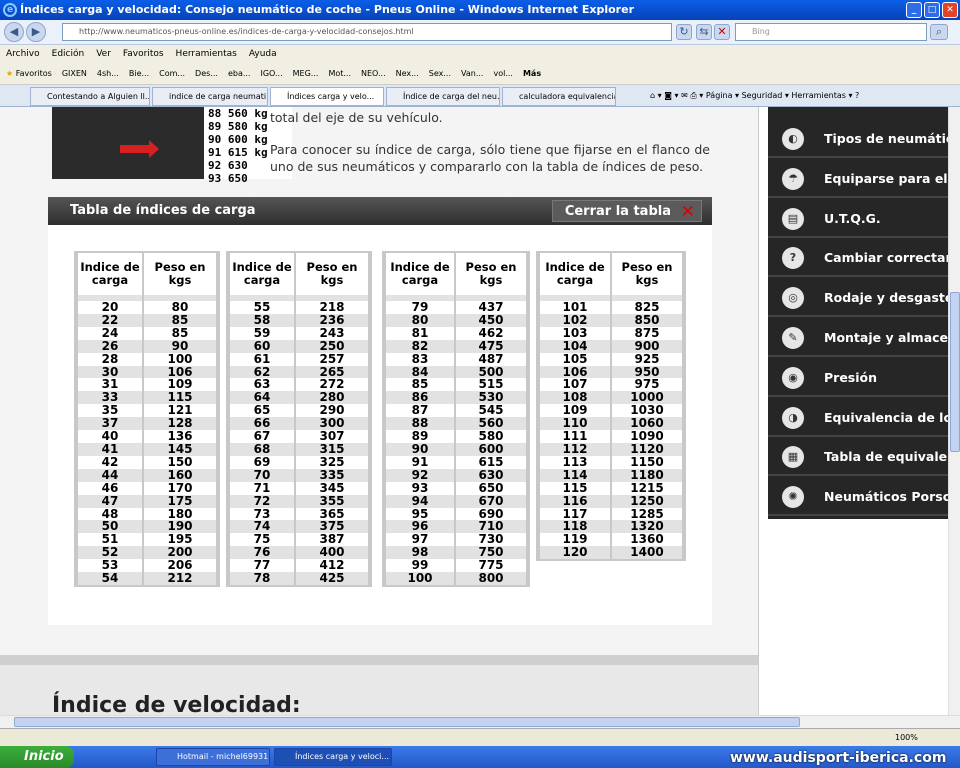 The height and width of the screenshot is (768, 960). Describe the element at coordinates (103, 54) in the screenshot. I see `menu-ver: Ver` at that location.